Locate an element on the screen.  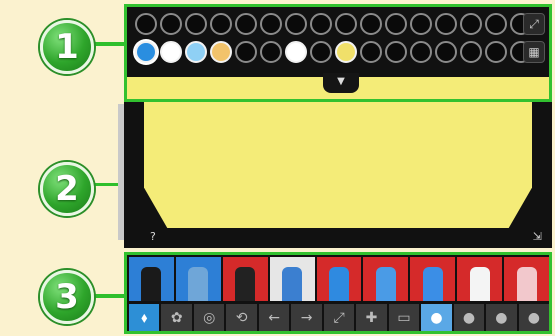
tool-marker-blue is located at coordinates (386, 279).